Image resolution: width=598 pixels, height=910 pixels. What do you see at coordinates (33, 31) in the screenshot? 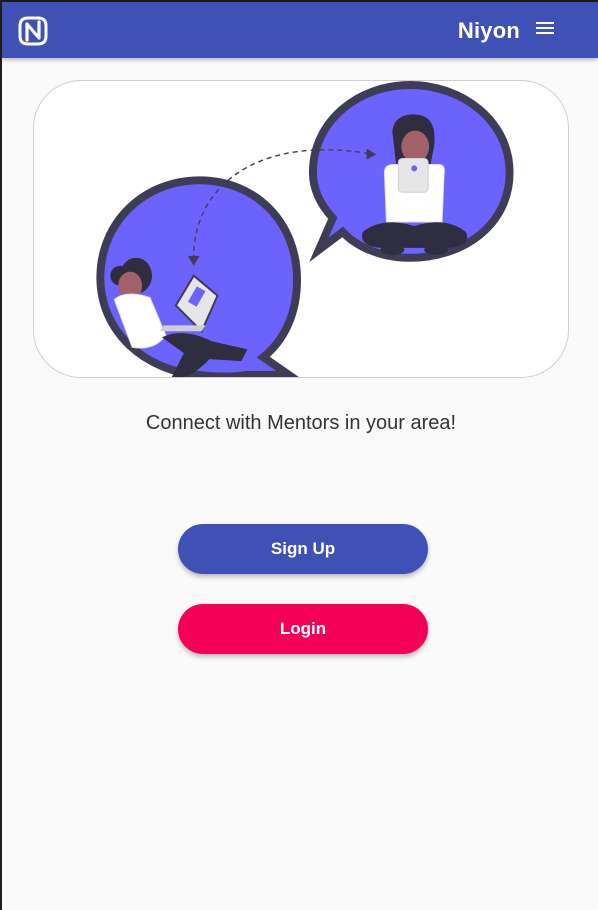
I see `niyon-logo-icon` at bounding box center [33, 31].